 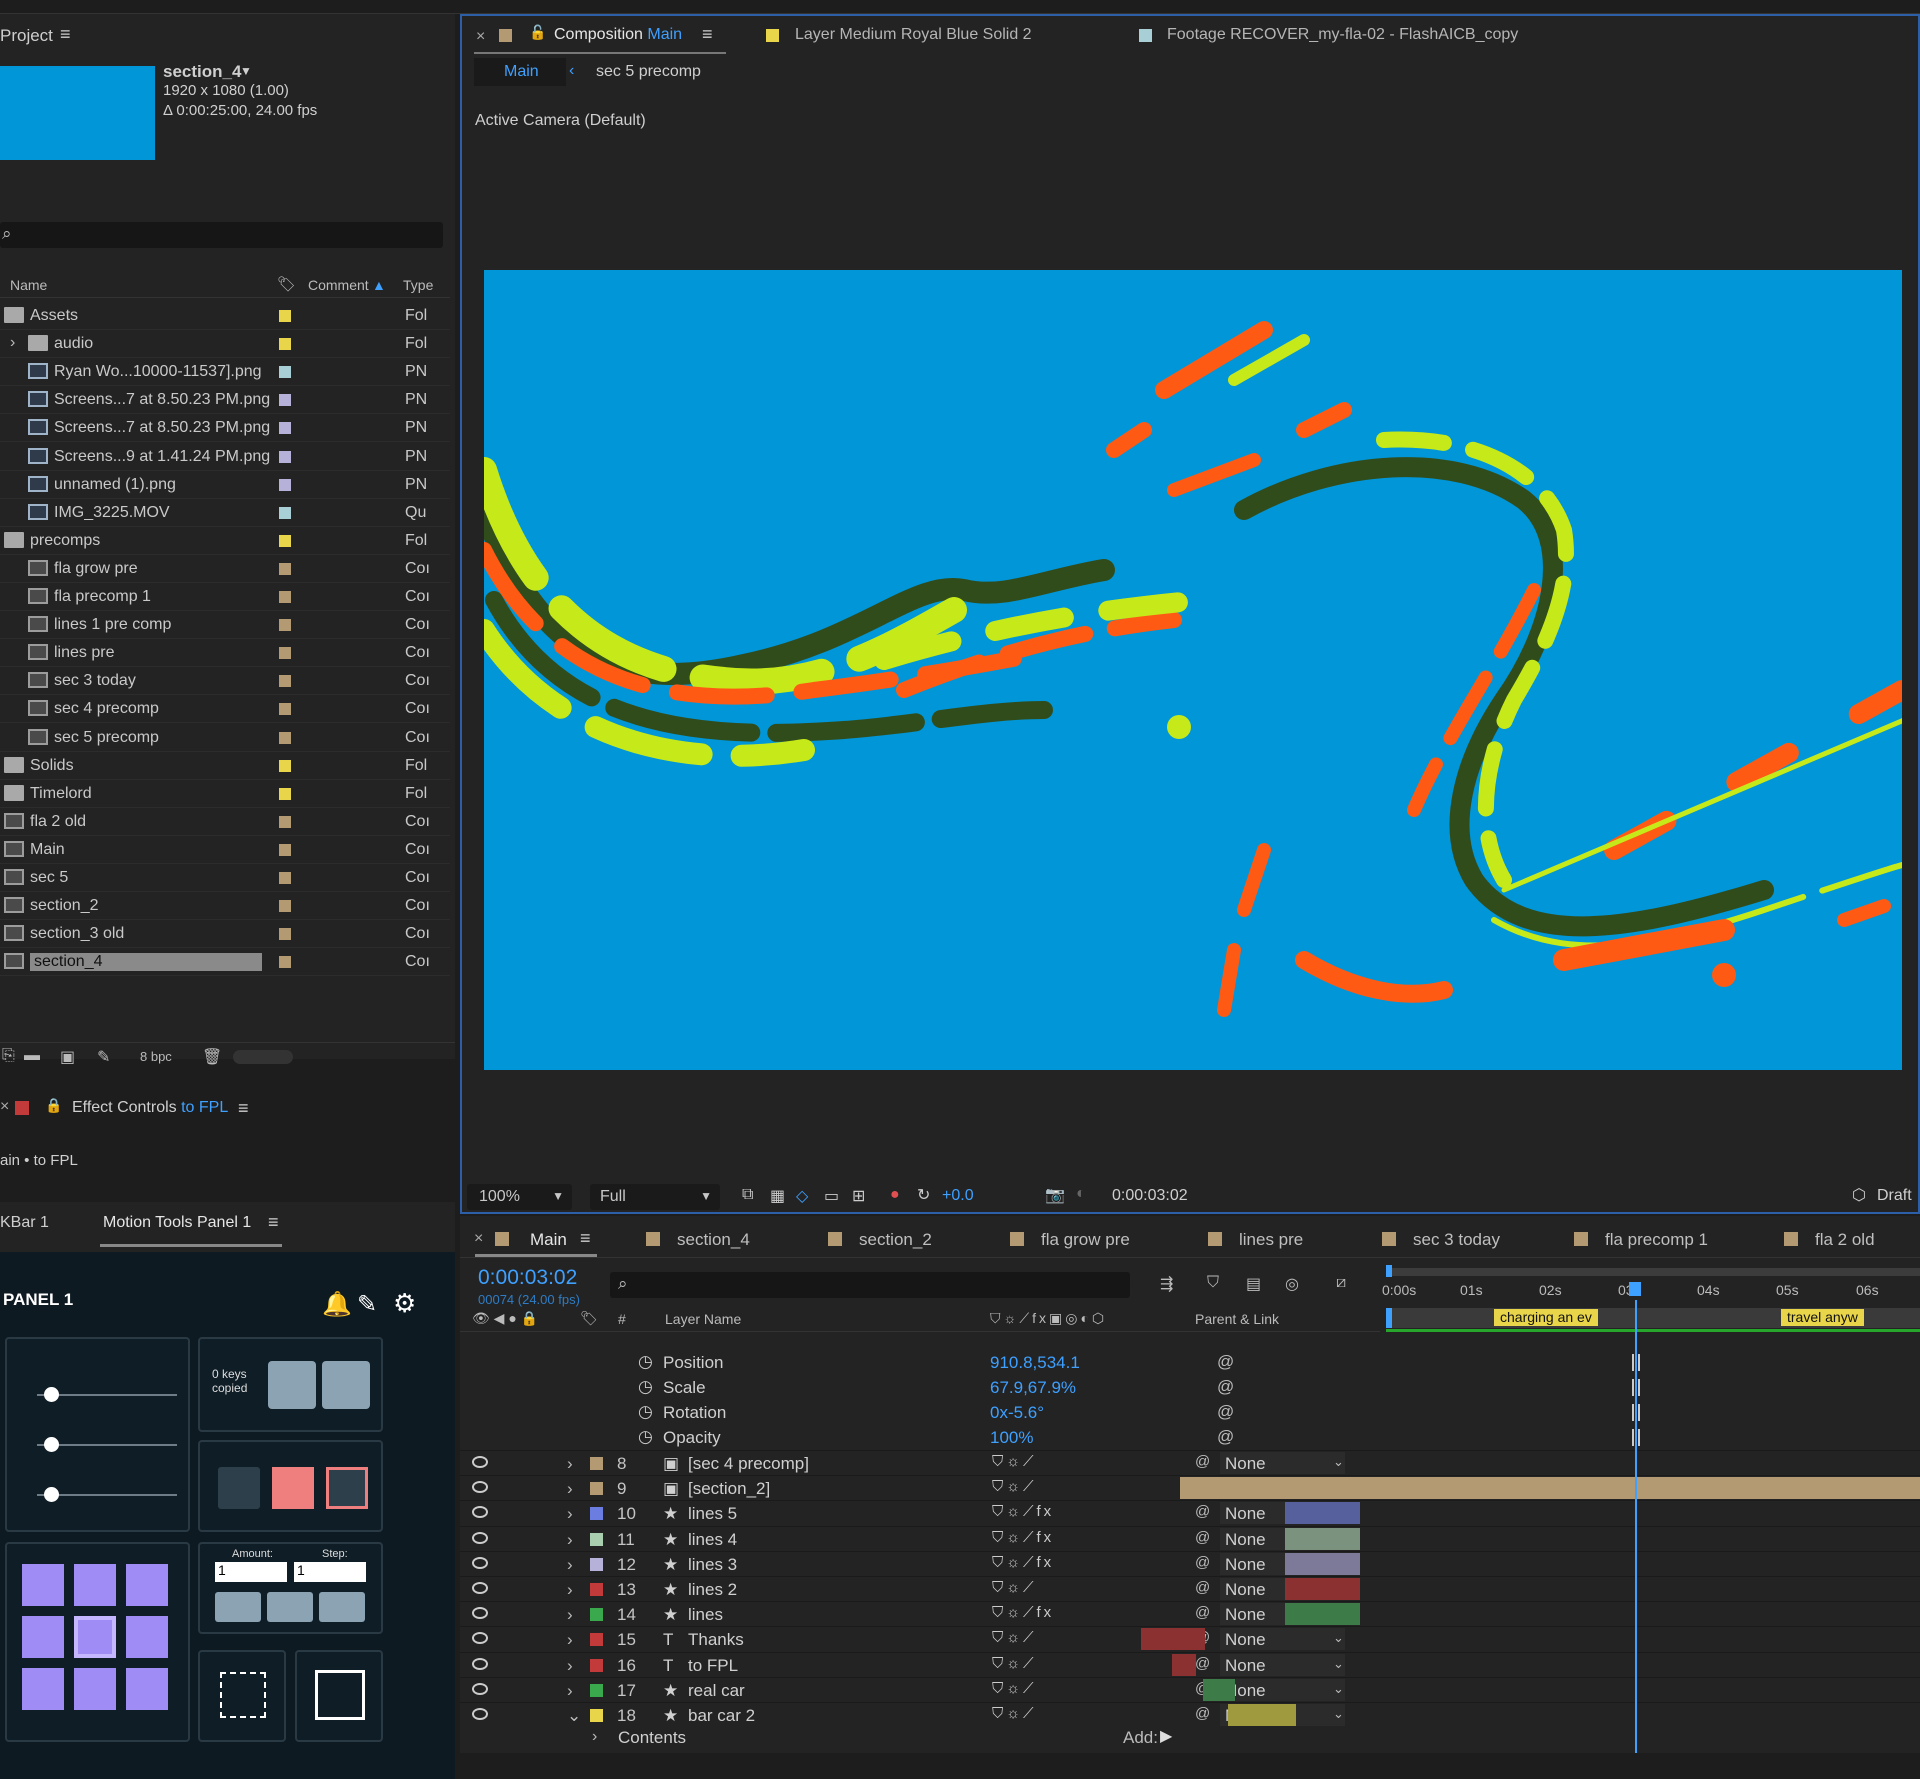 I want to click on av-switches-icon: 👁 ◀ ● 🔒, so click(x=505, y=1318).